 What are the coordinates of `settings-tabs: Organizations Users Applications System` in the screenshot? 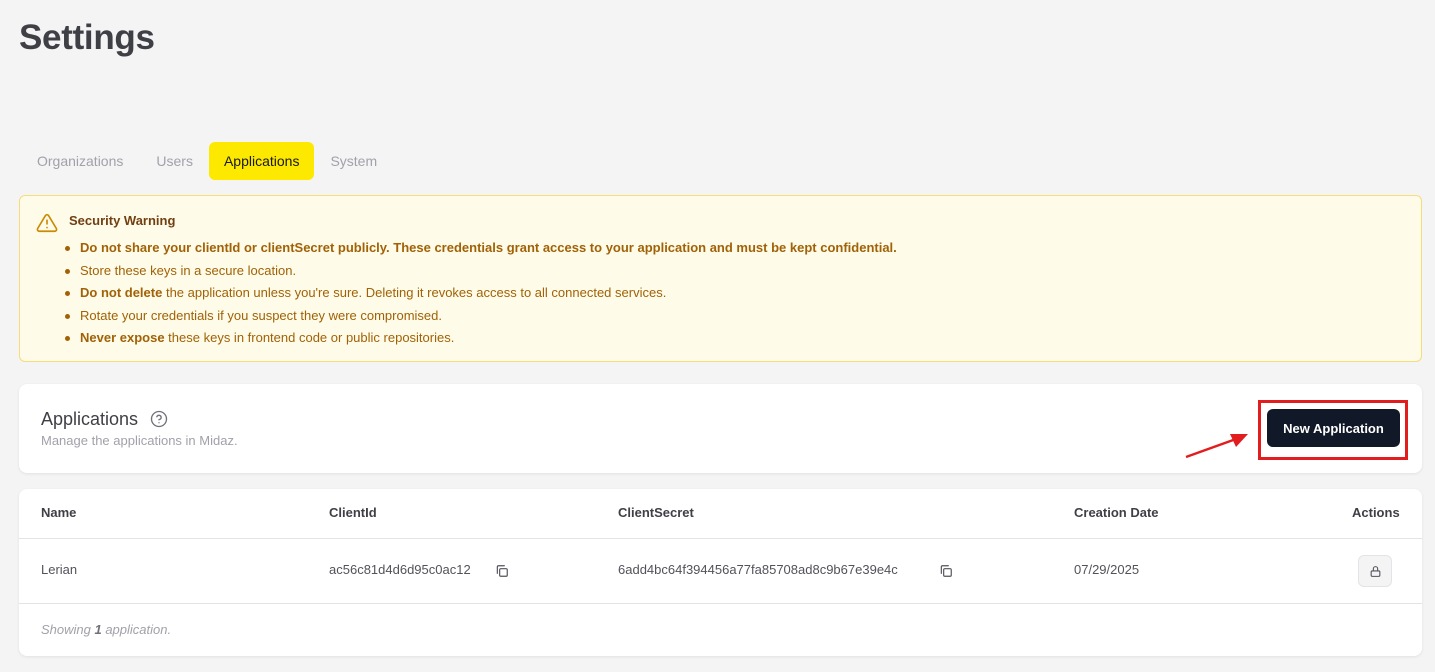 It's located at (207, 161).